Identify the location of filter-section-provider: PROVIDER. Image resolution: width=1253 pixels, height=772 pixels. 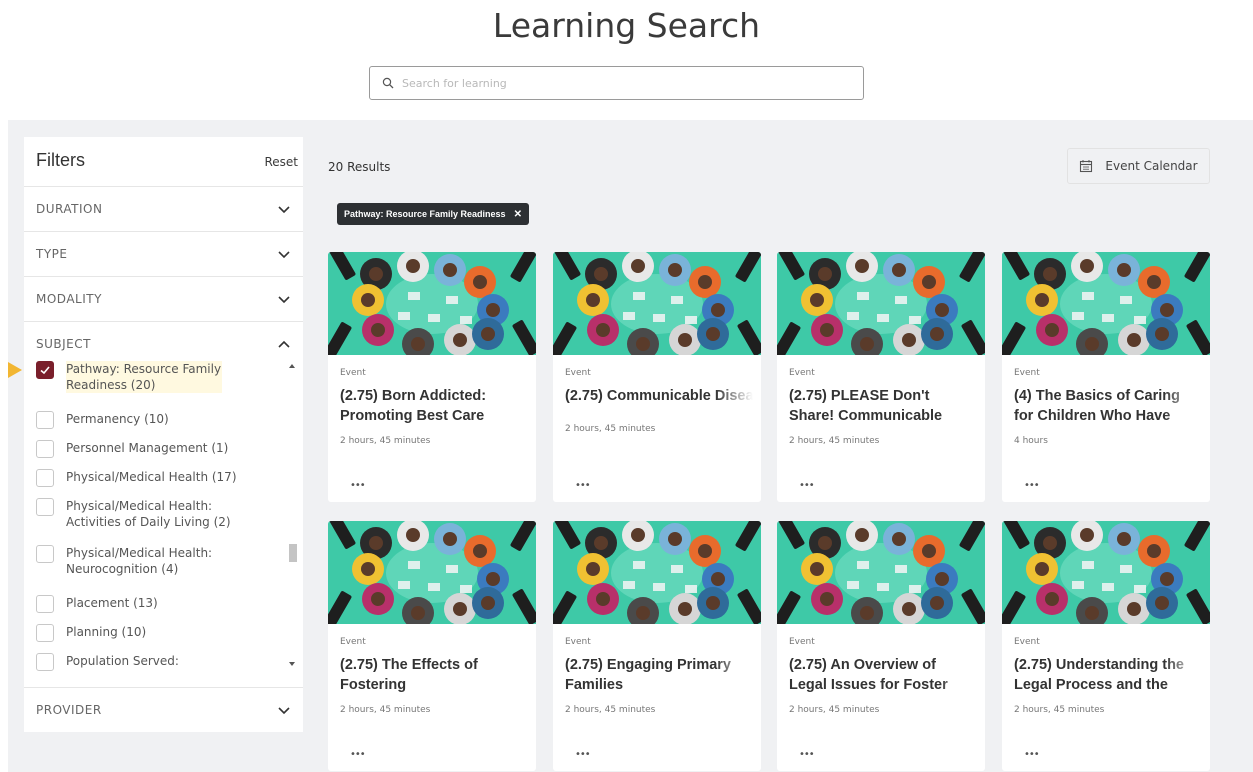
(163, 709).